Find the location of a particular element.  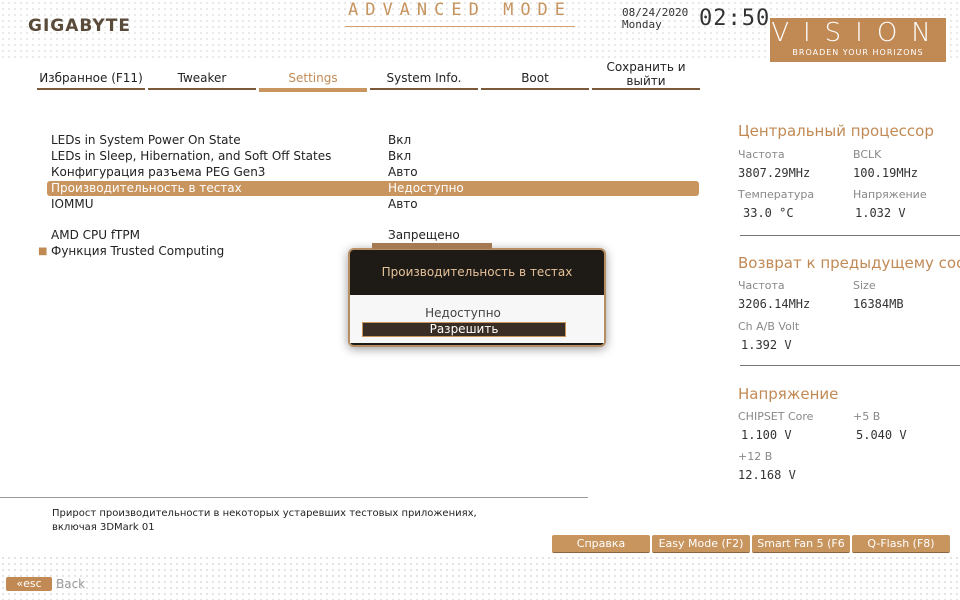

setting-label: Производительность в тестах is located at coordinates (146, 188).